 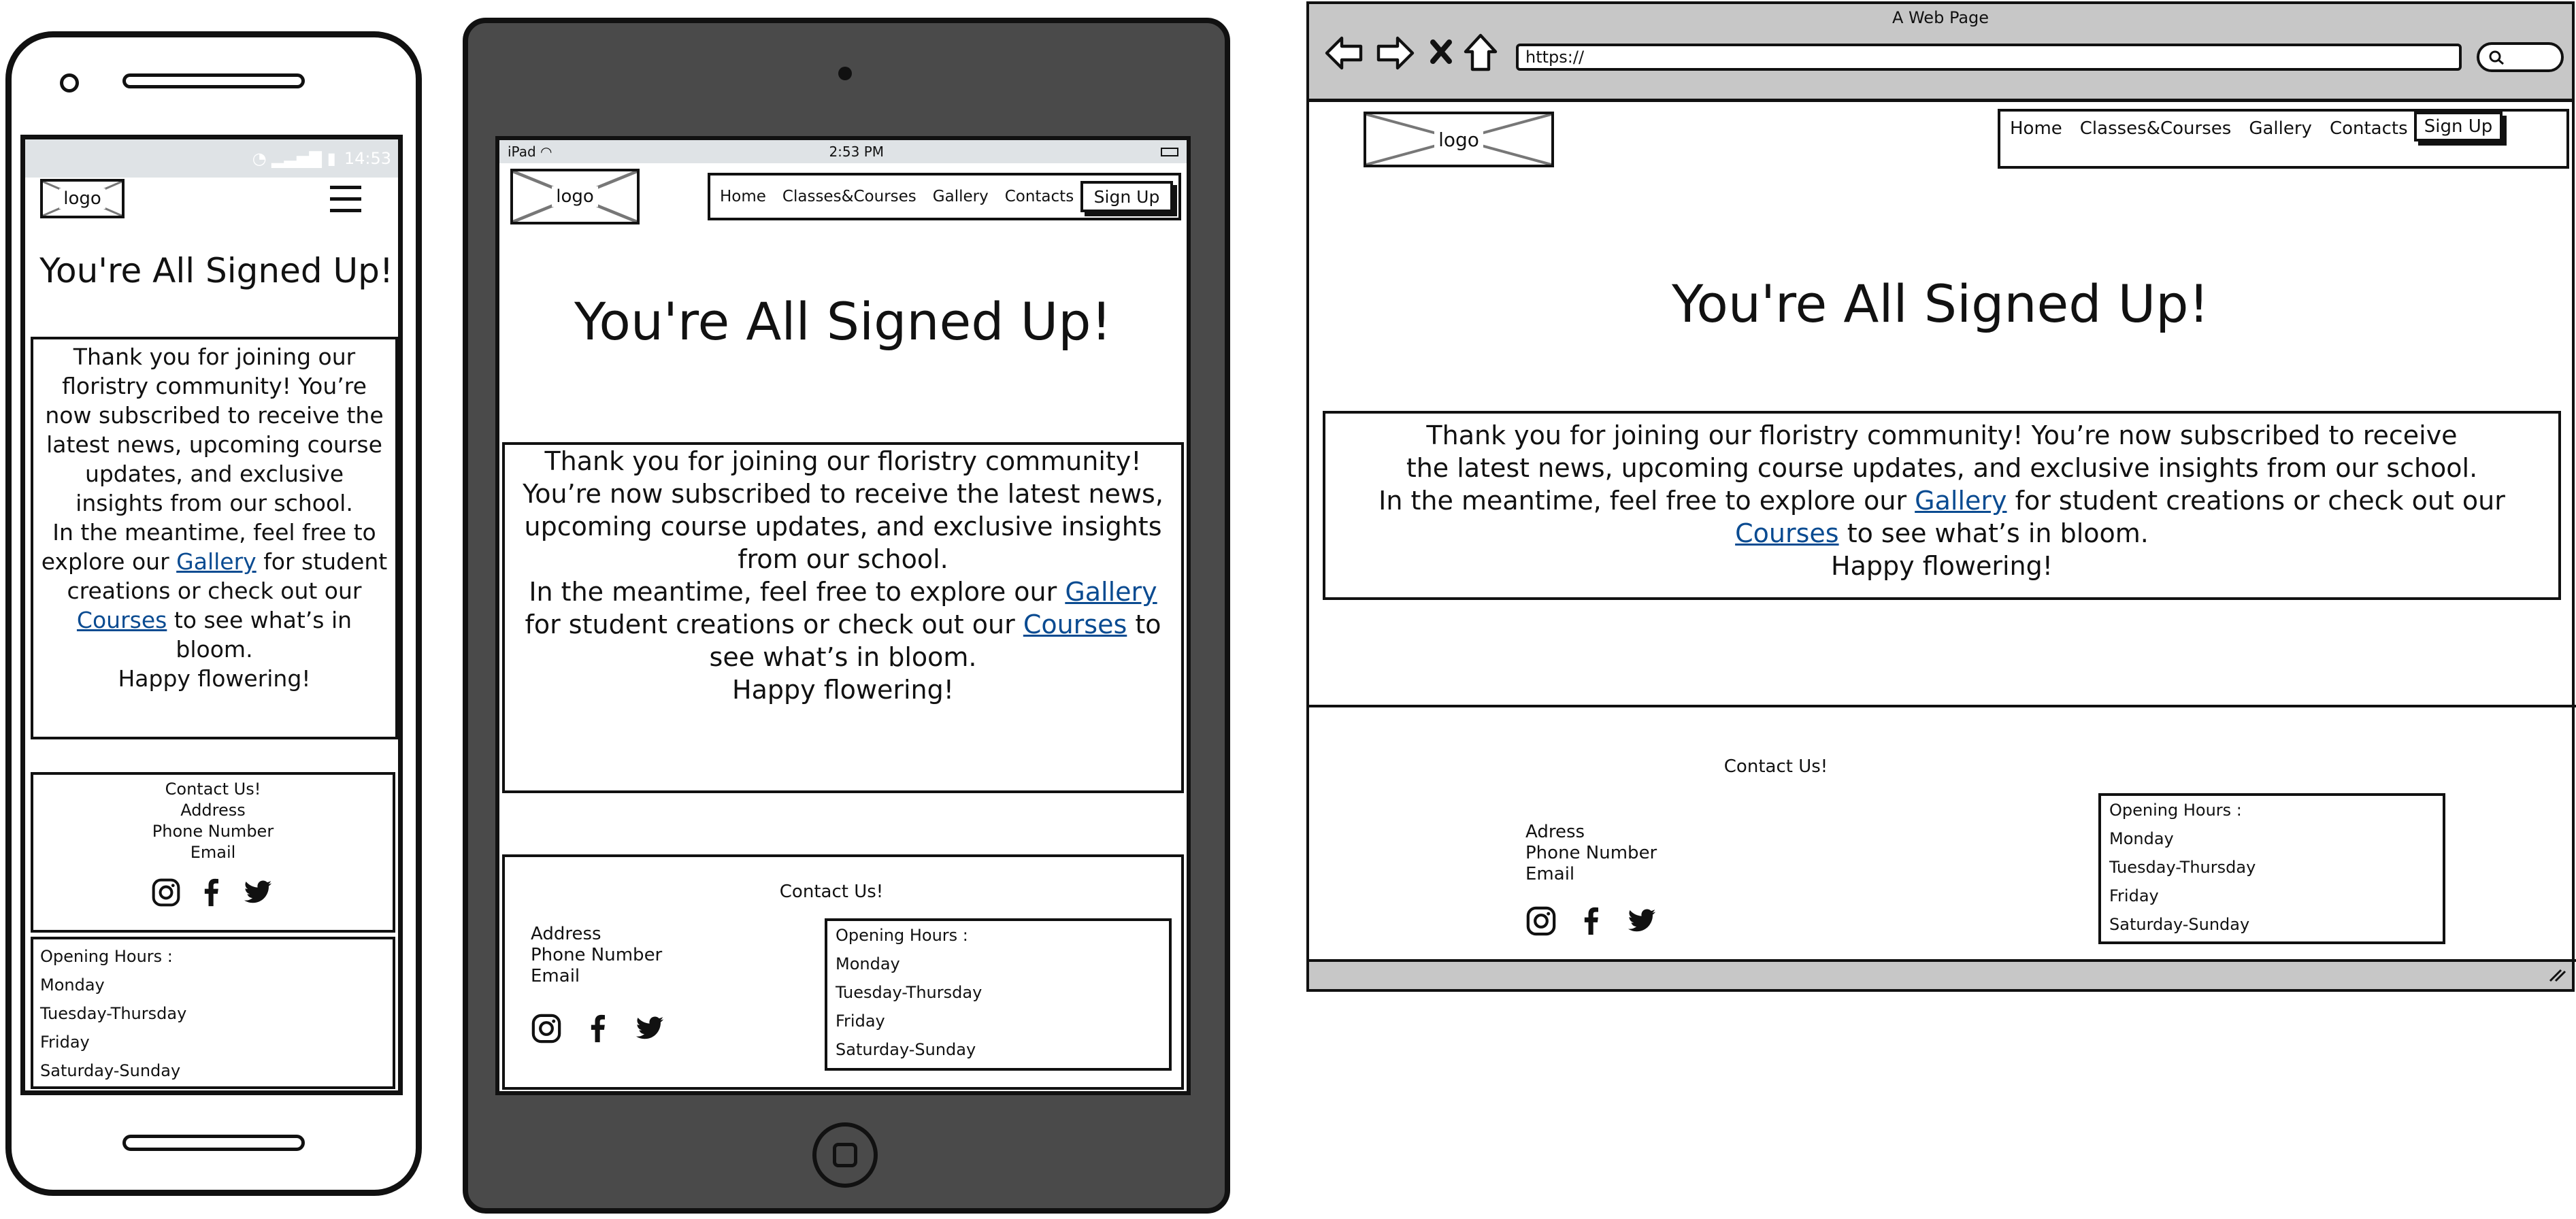 I want to click on browser-title: A Web Page, so click(x=1941, y=17).